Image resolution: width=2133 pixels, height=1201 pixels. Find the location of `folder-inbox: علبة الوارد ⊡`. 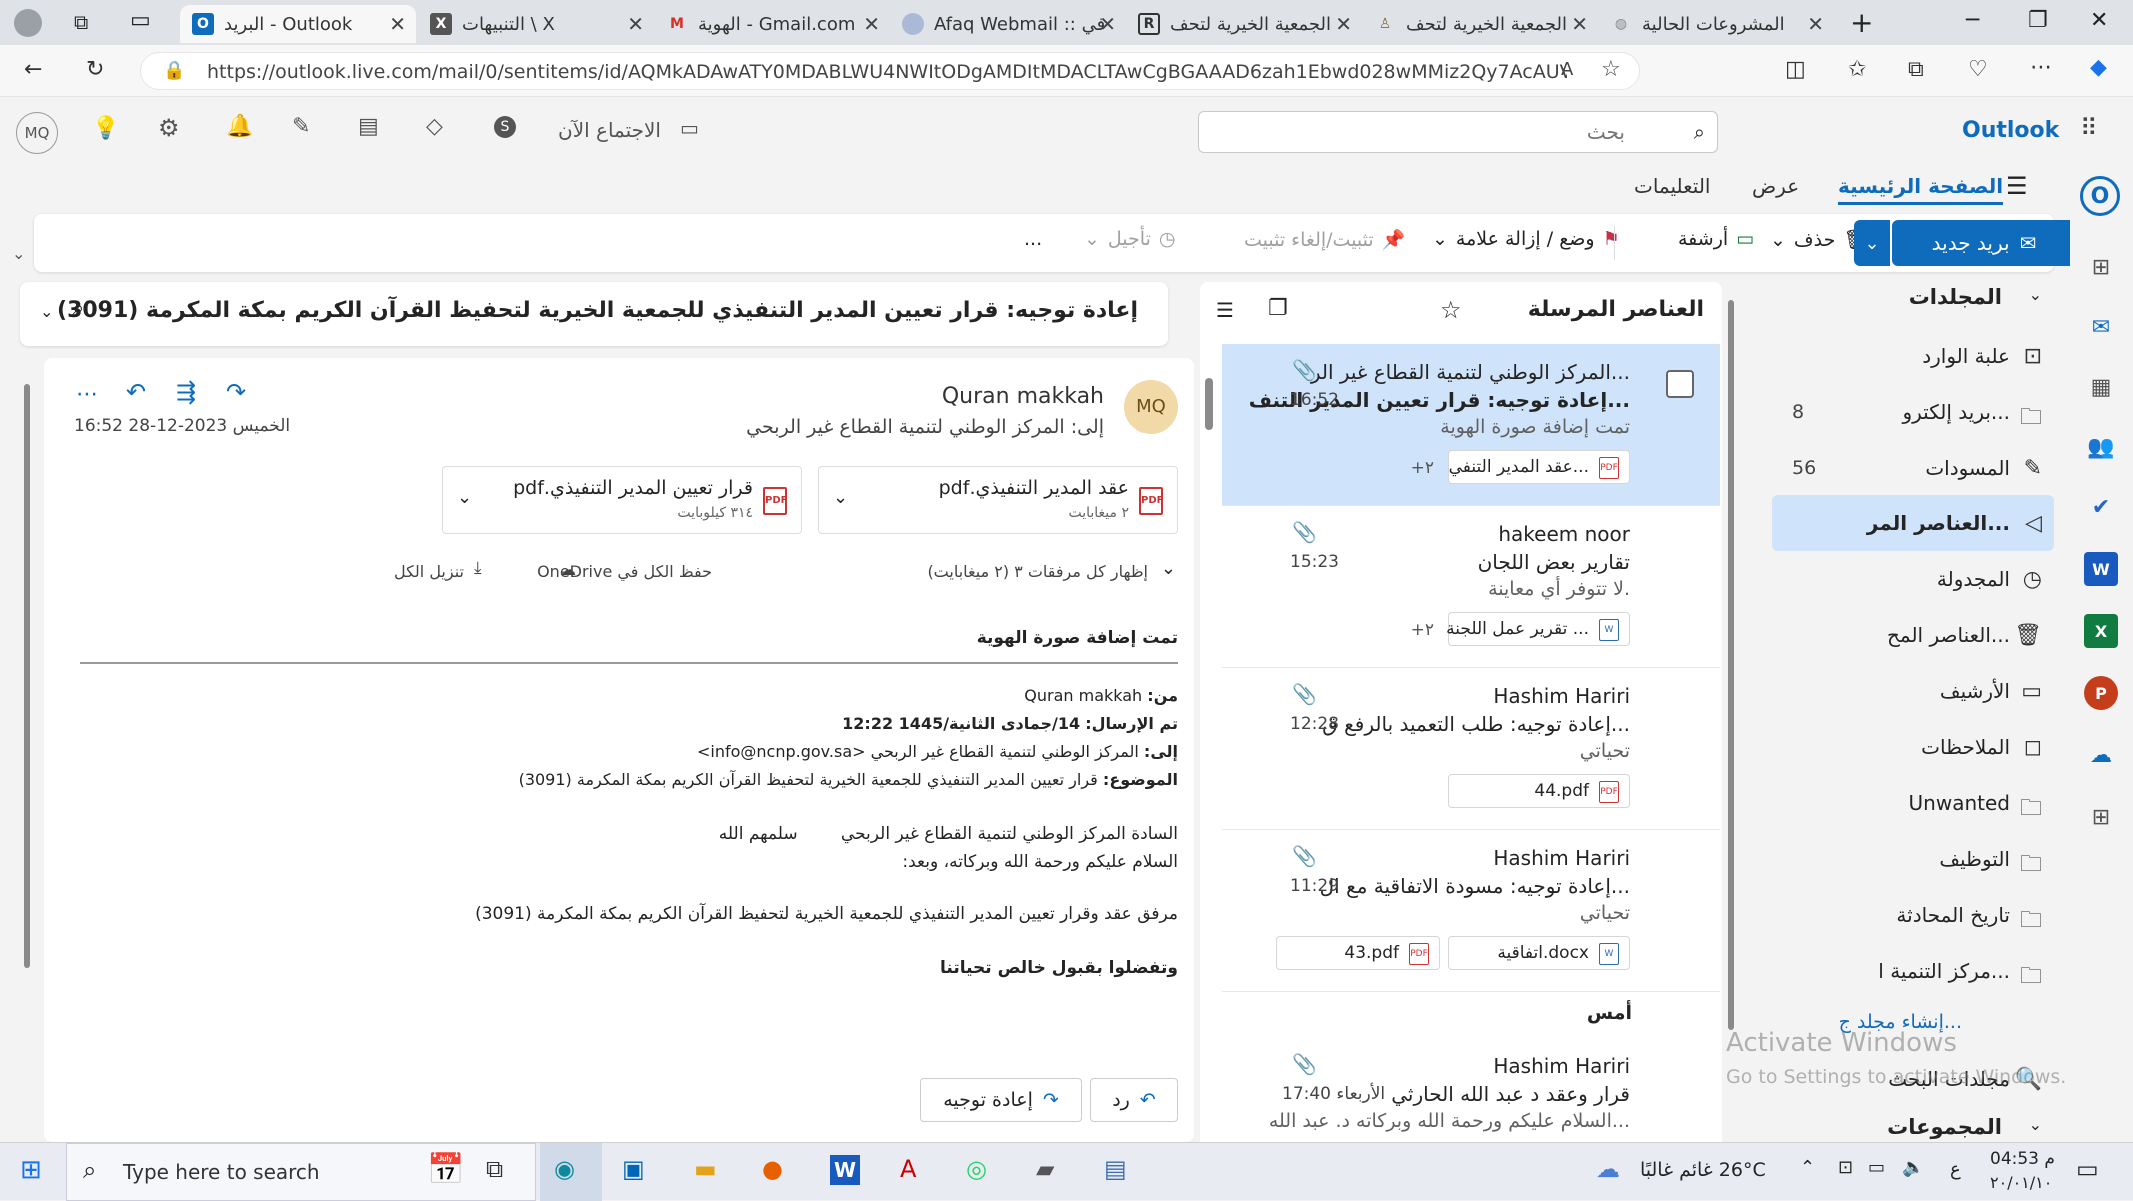

folder-inbox: علبة الوارد ⊡ is located at coordinates (1913, 356).